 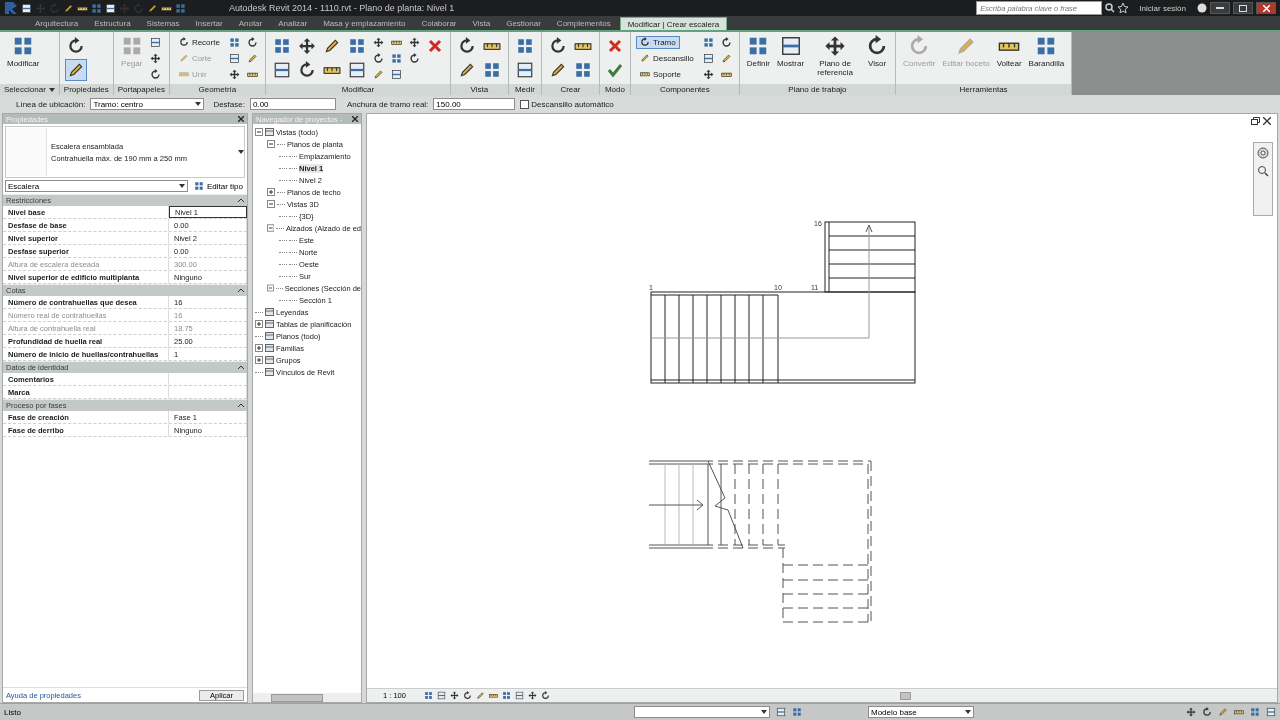 I want to click on ribbon-tab: Analizar, so click(x=293, y=23).